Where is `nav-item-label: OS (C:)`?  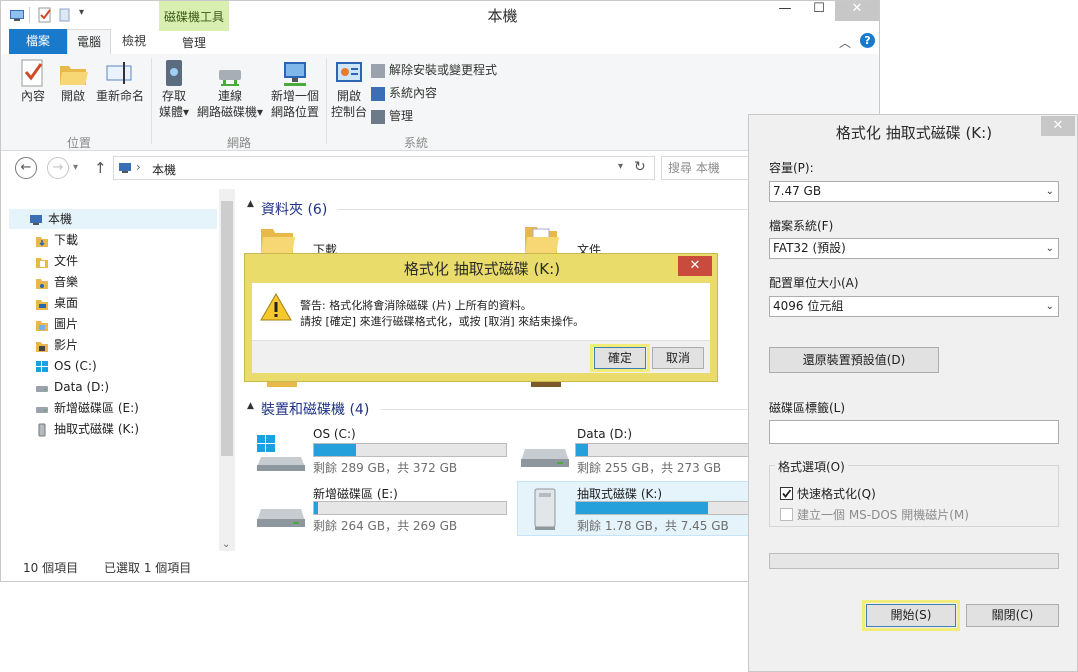 nav-item-label: OS (C:) is located at coordinates (75, 366).